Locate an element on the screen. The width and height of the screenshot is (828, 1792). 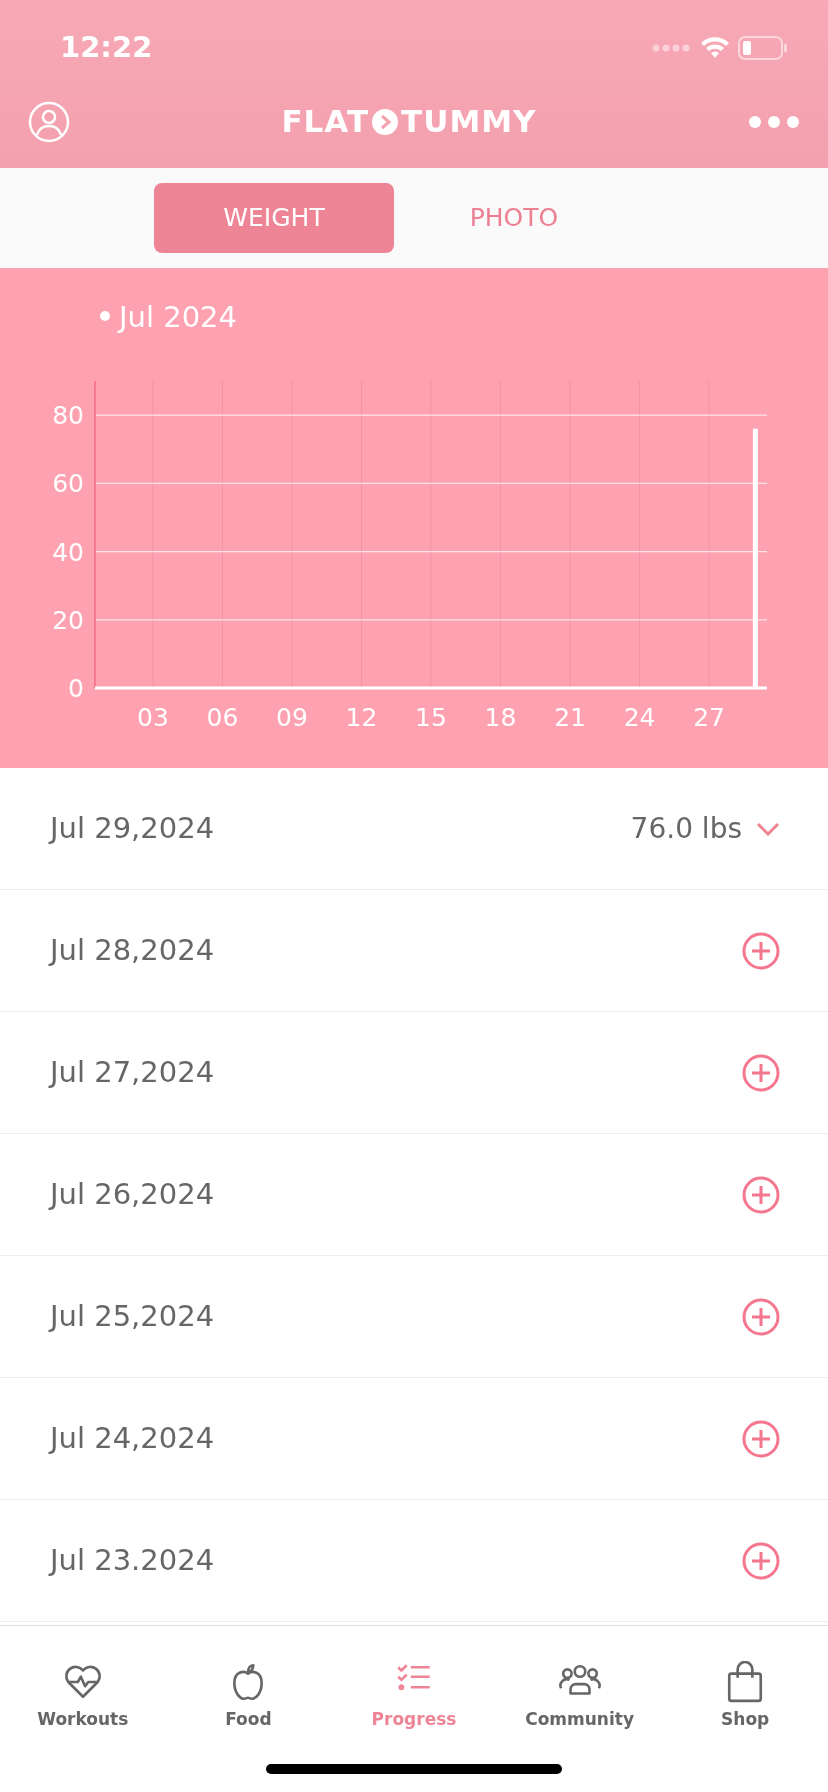
weight-value: 76.0 lbs is located at coordinates (686, 828).